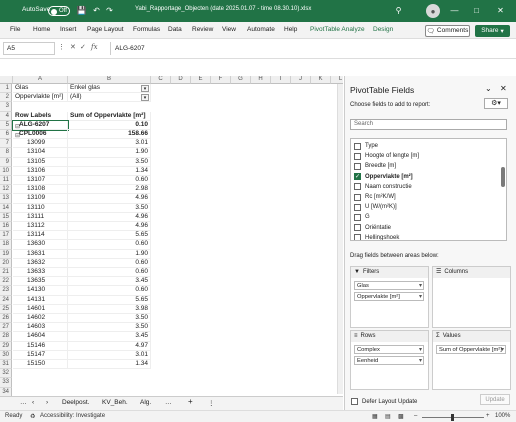 This screenshot has width=516, height=422. Describe the element at coordinates (29, 48) in the screenshot. I see `name-box: A5` at that location.